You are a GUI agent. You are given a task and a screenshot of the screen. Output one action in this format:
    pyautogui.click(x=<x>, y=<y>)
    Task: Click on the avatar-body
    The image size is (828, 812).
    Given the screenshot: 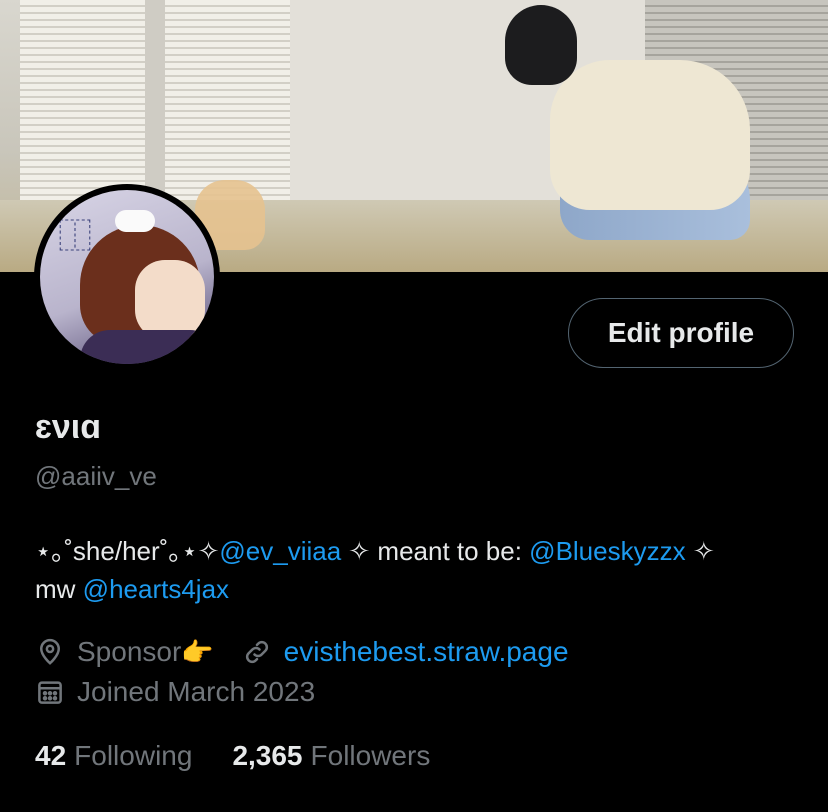 What is the action you would take?
    pyautogui.click(x=147, y=347)
    